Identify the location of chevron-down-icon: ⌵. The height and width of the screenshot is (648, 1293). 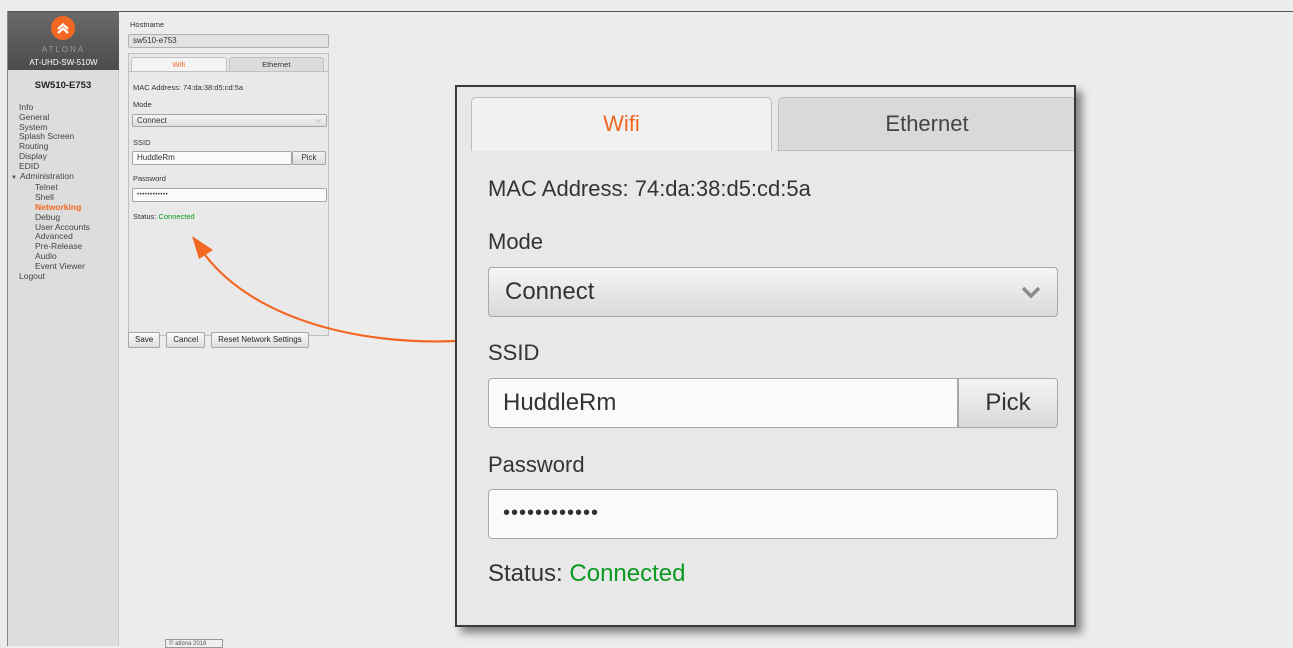
(318, 120).